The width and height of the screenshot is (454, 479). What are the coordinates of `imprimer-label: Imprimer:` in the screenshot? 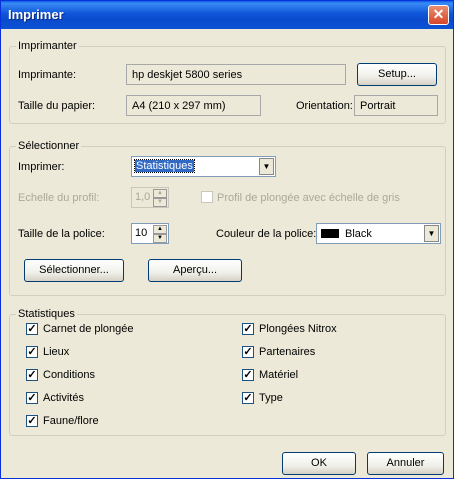 It's located at (41, 167).